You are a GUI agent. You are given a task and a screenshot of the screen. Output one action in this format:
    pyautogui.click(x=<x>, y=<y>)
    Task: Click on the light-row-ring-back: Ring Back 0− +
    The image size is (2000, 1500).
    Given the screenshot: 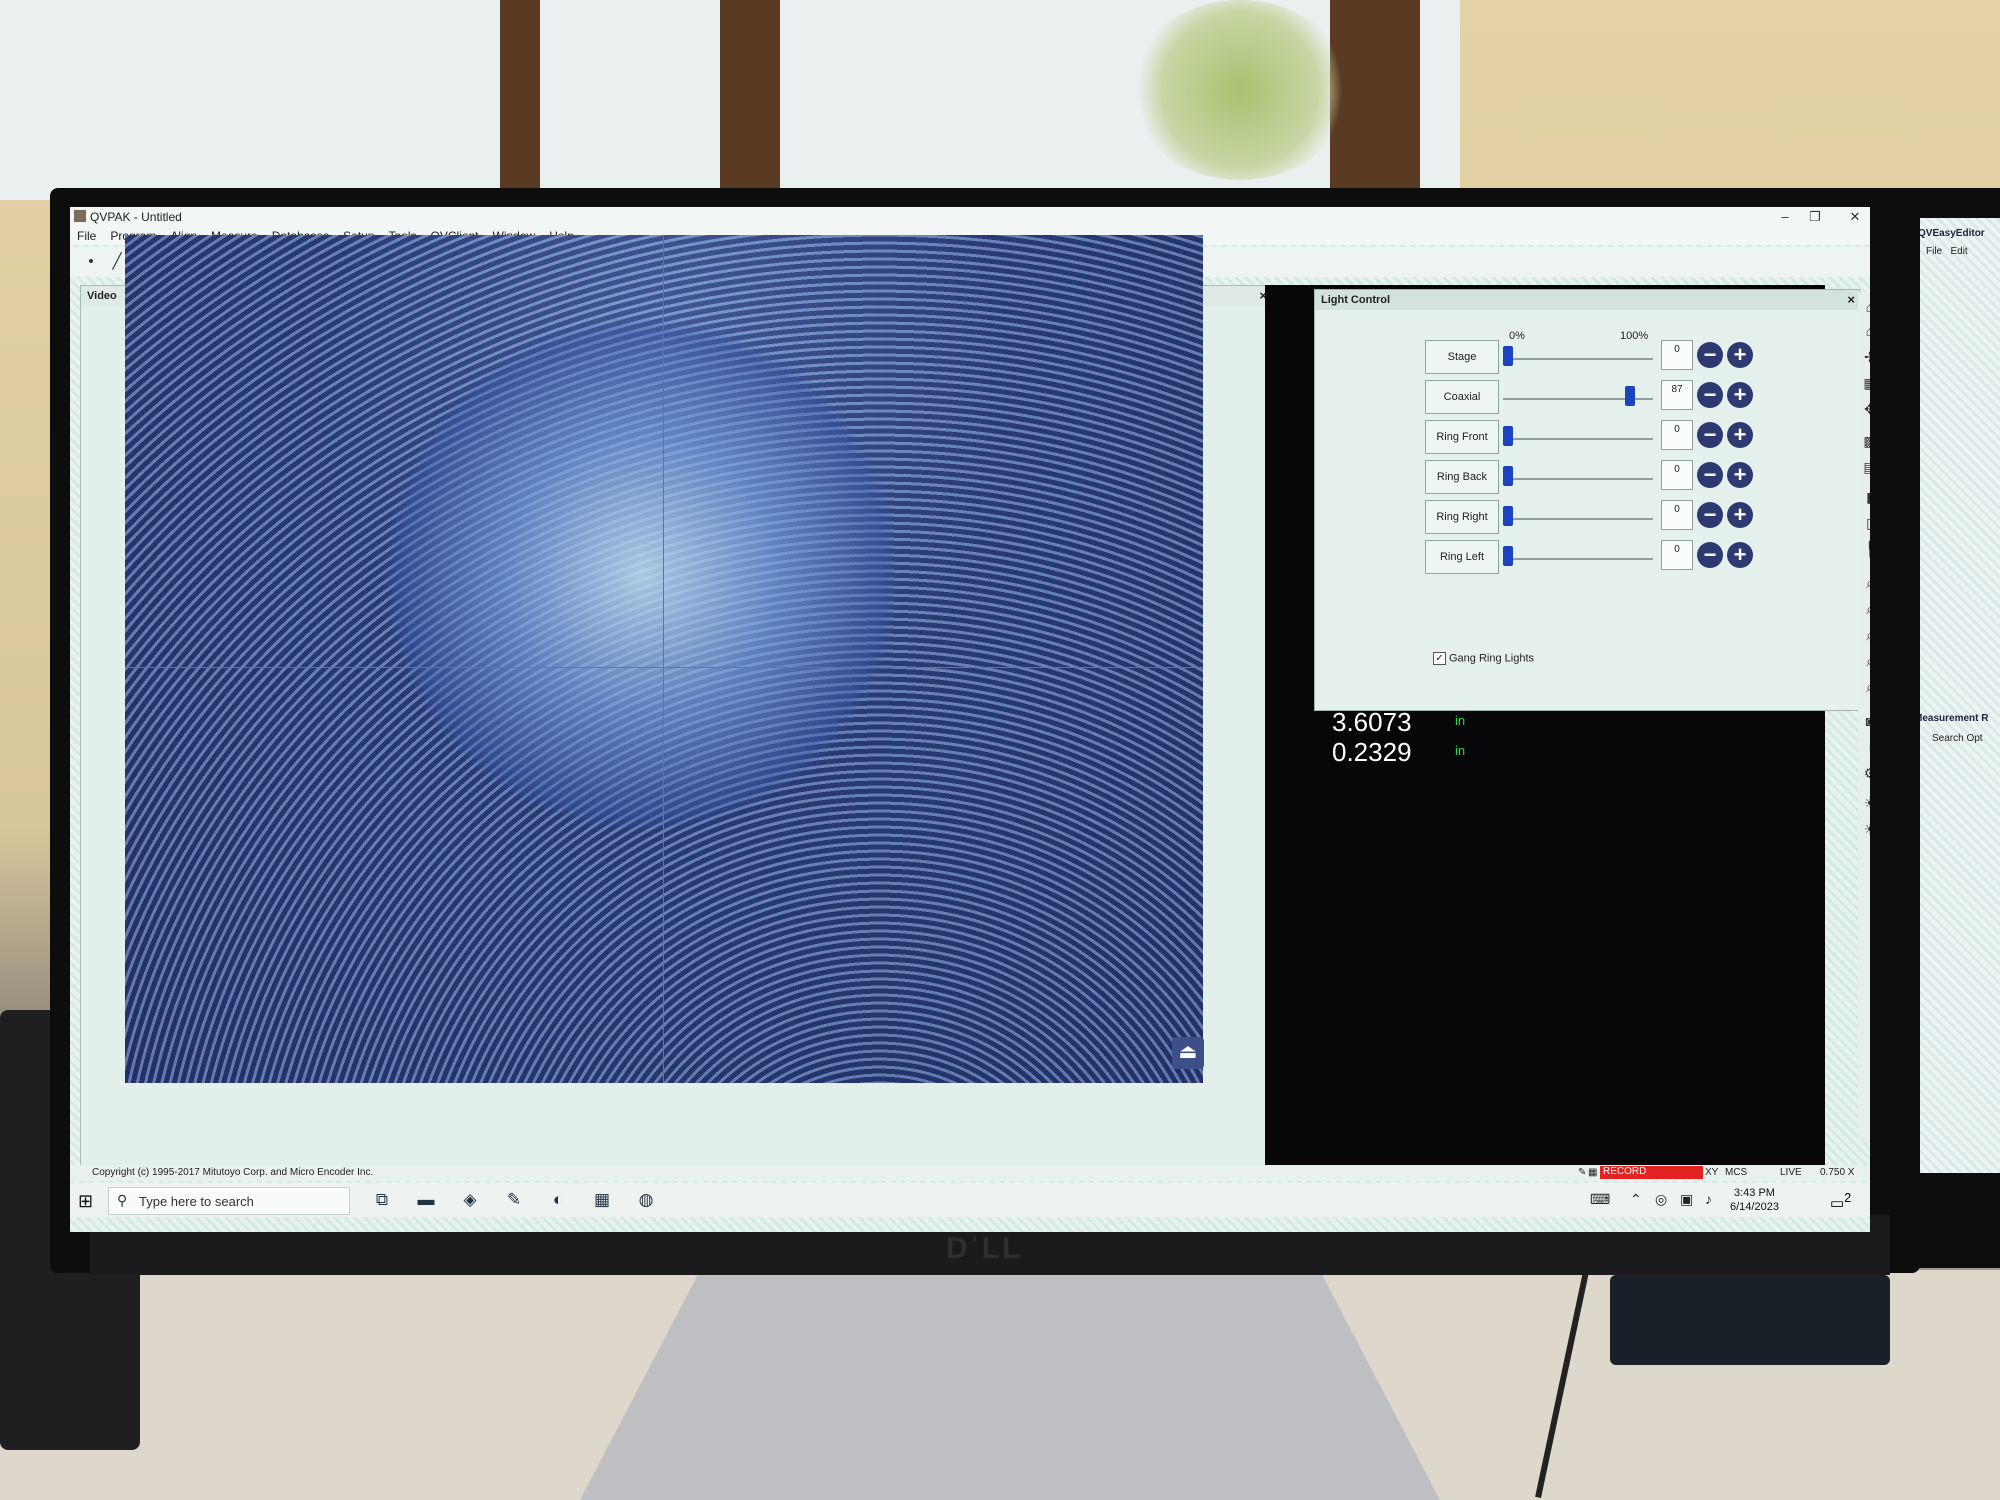 What is the action you would take?
    pyautogui.click(x=1590, y=477)
    